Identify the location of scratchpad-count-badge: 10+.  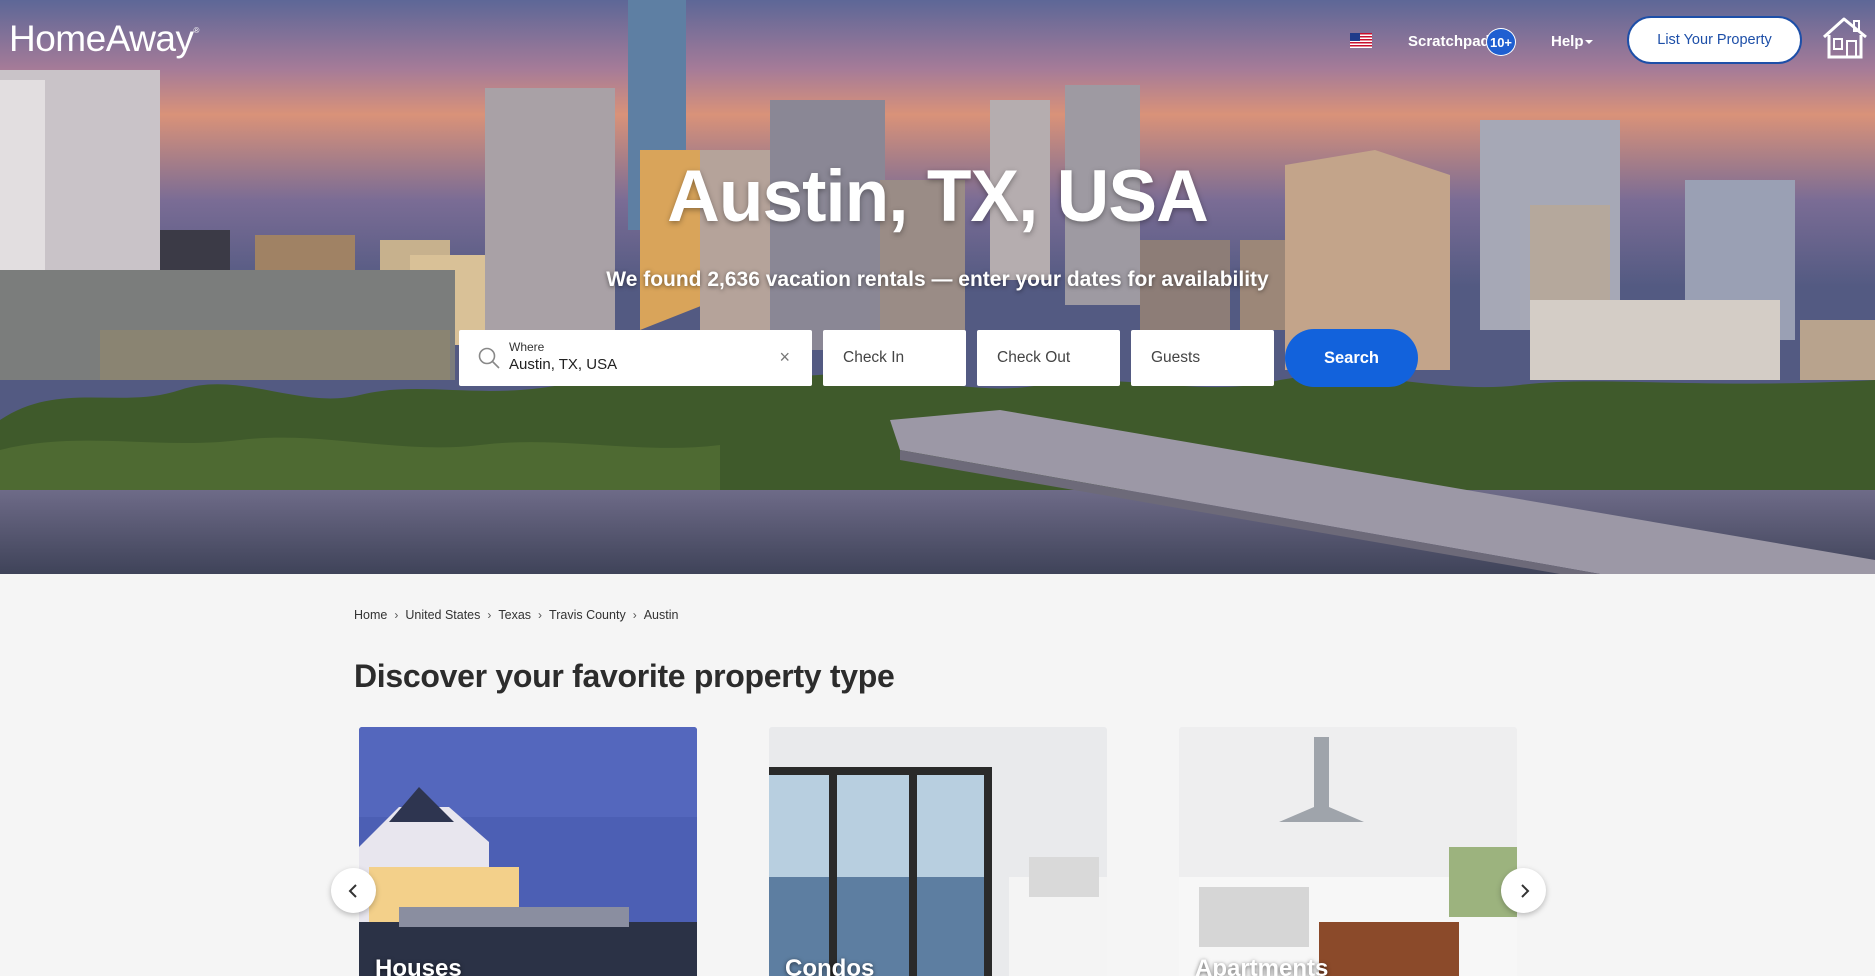
(1501, 42).